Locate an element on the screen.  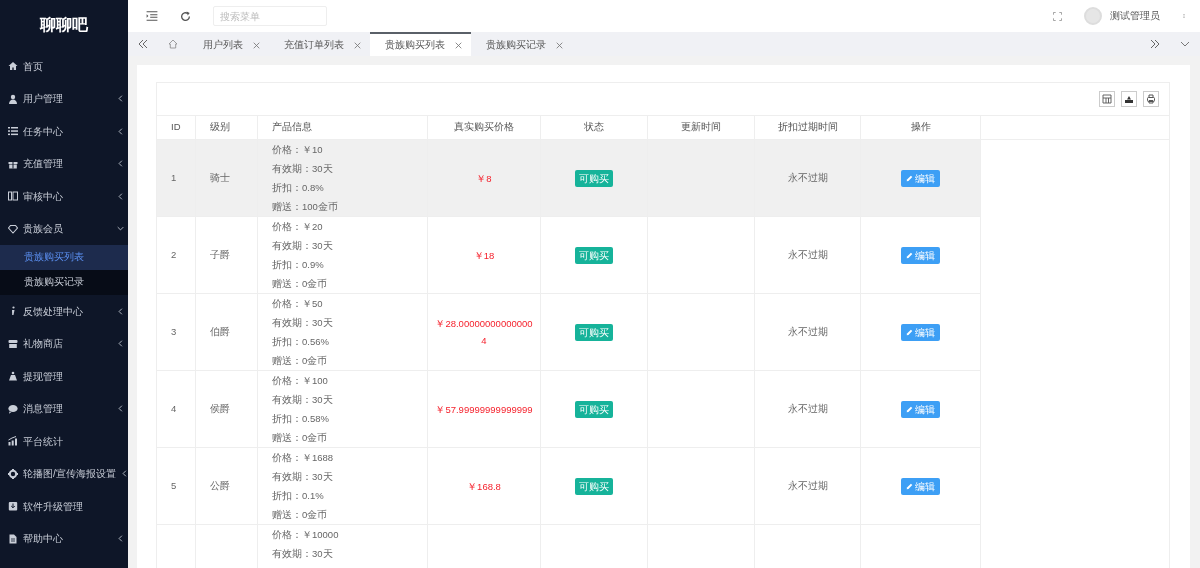
product-info-line: 赠送：100金币 is located at coordinates (305, 207).